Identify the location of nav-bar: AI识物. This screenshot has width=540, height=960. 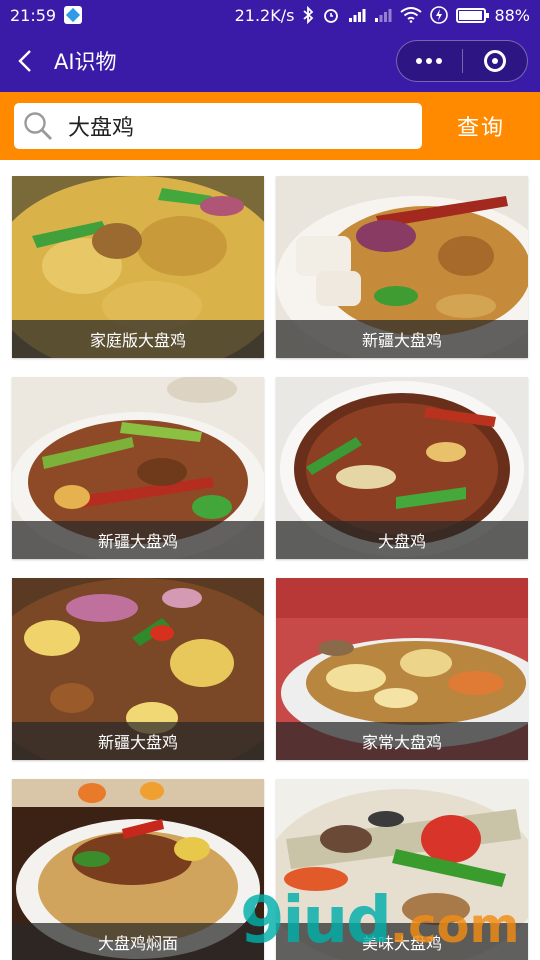
(270, 61).